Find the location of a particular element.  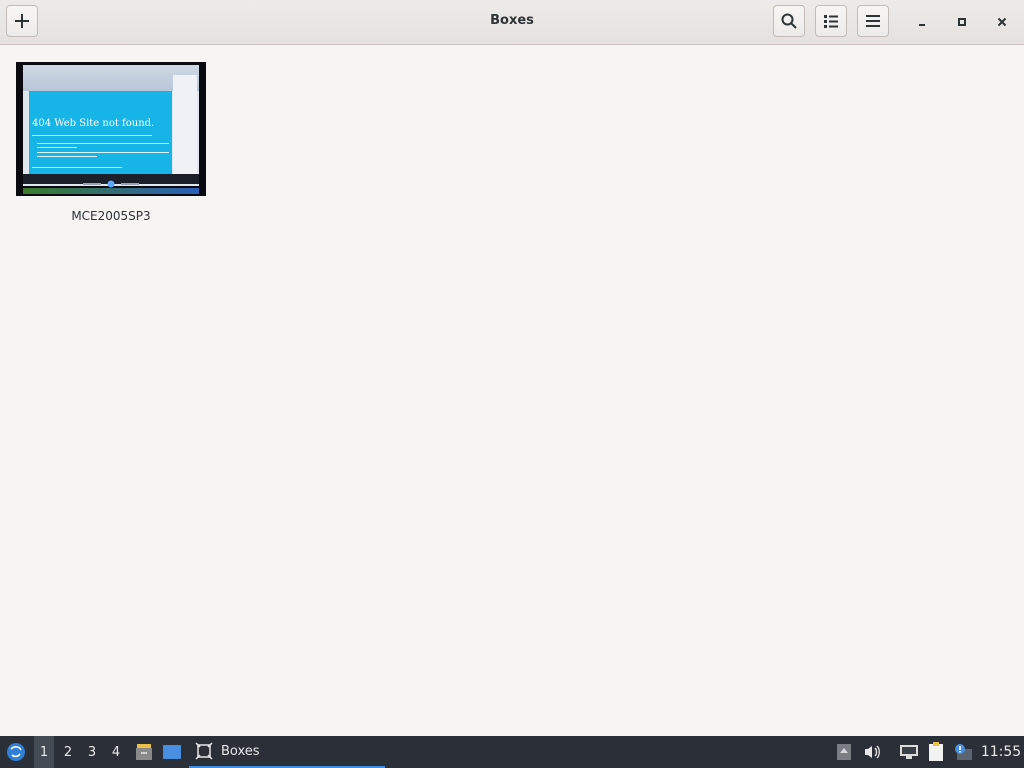

box-item: 404 Web Site not found. MCE2005SP3 is located at coordinates (111, 142).